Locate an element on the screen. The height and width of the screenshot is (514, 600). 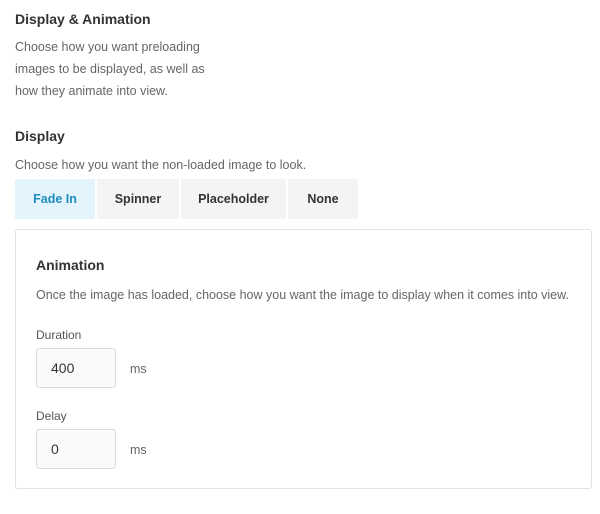
display-heading: Display is located at coordinates (40, 136).